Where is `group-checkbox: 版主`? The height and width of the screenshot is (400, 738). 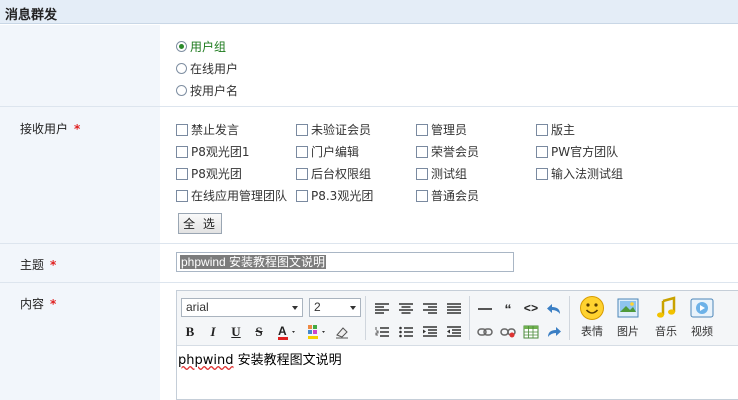
group-checkbox: 版主 is located at coordinates (555, 129).